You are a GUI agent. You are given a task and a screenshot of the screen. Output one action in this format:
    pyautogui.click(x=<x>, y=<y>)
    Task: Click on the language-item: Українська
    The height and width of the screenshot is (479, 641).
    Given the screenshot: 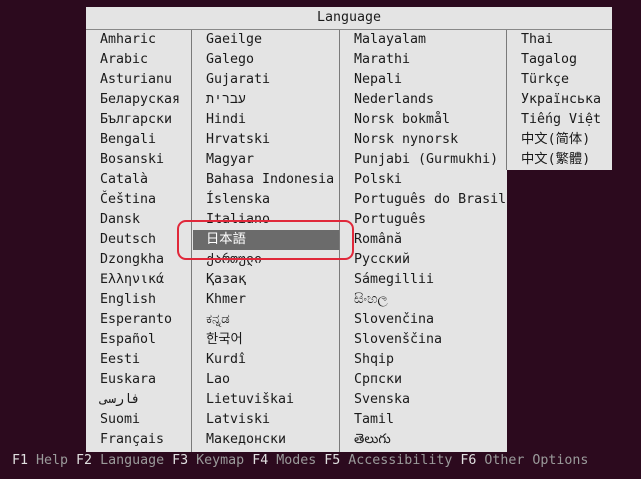 What is the action you would take?
    pyautogui.click(x=566, y=100)
    